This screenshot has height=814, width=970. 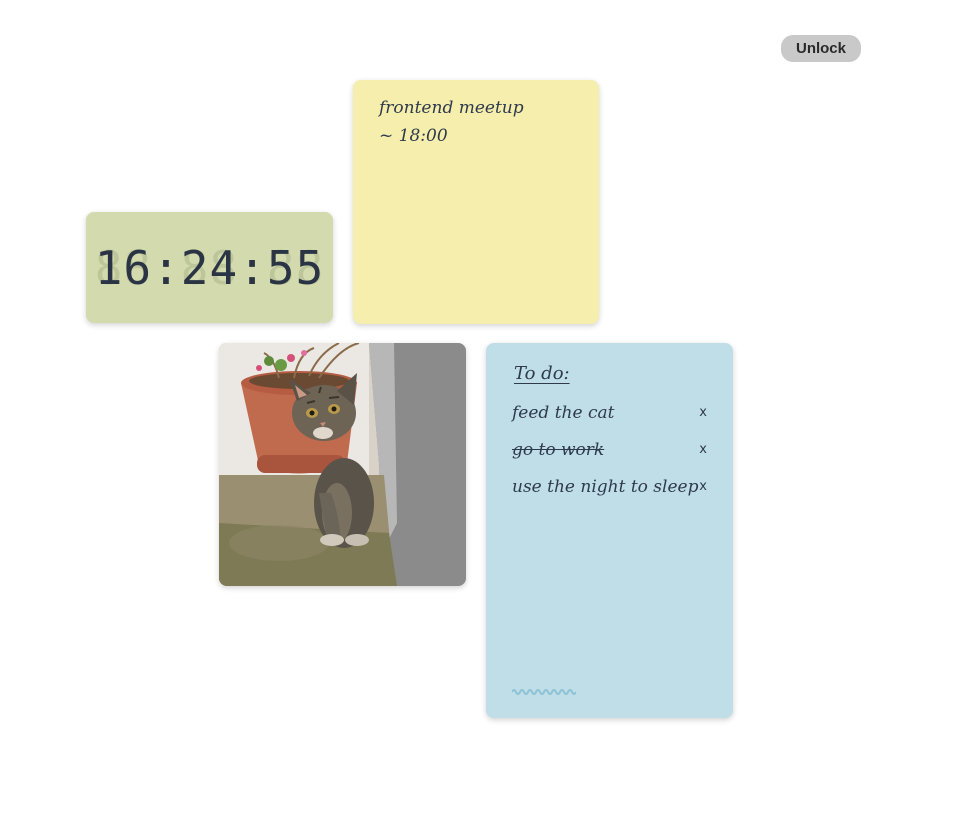 I want to click on kitten-photo, so click(x=342, y=464).